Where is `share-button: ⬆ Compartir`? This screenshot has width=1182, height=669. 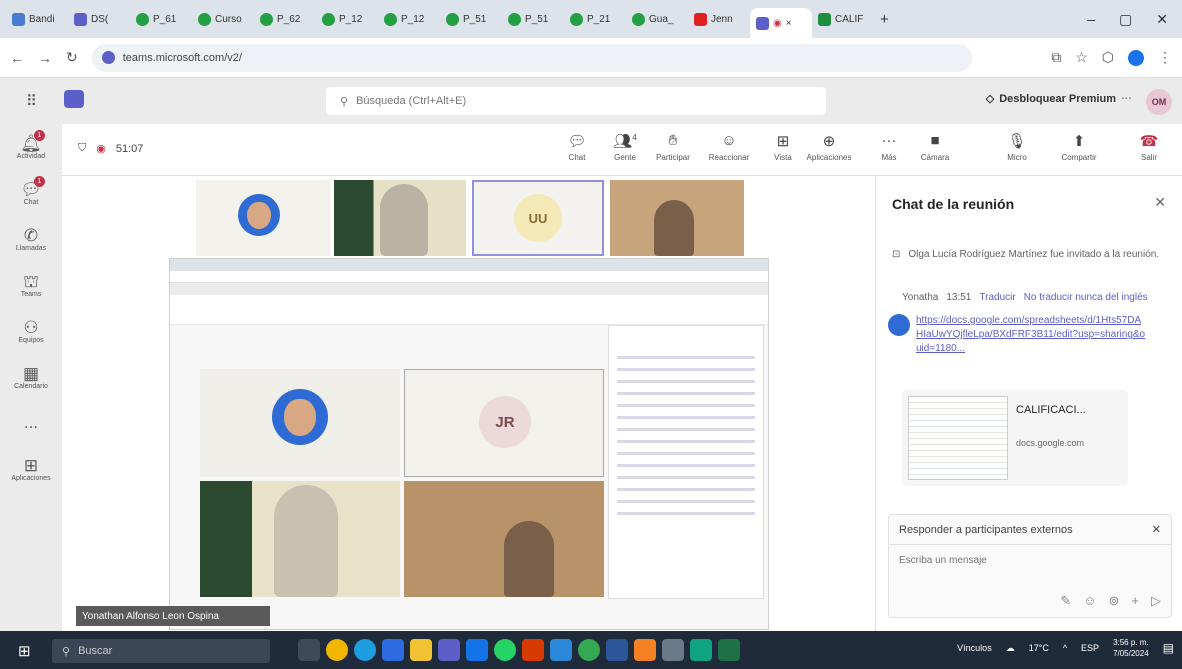
share-button: ⬆ Compartir is located at coordinates (1079, 147).